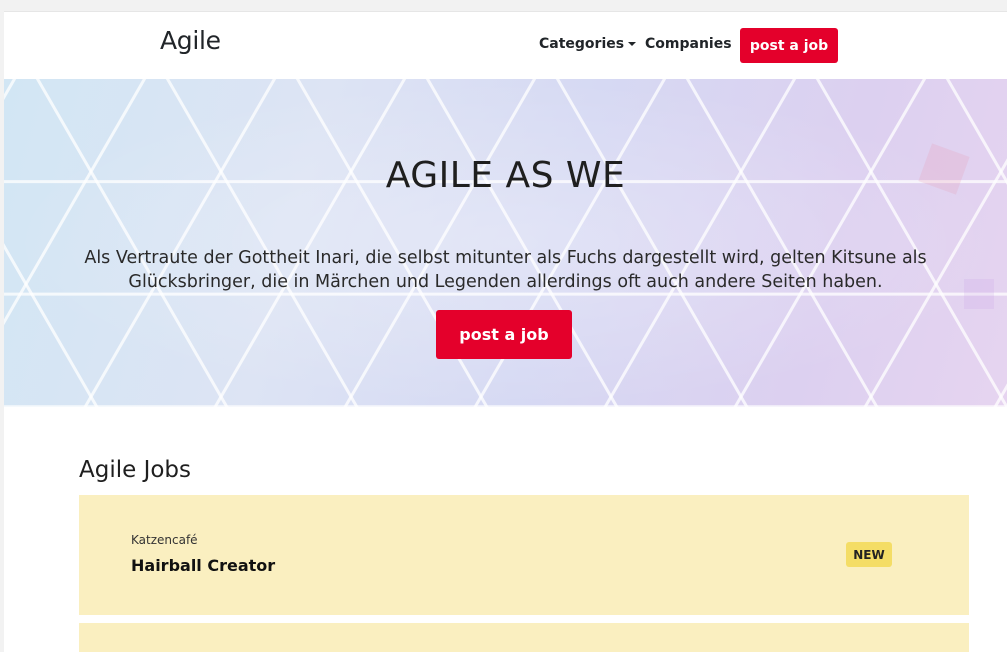  What do you see at coordinates (505, 175) in the screenshot?
I see `hero-title: AGILE AS WE` at bounding box center [505, 175].